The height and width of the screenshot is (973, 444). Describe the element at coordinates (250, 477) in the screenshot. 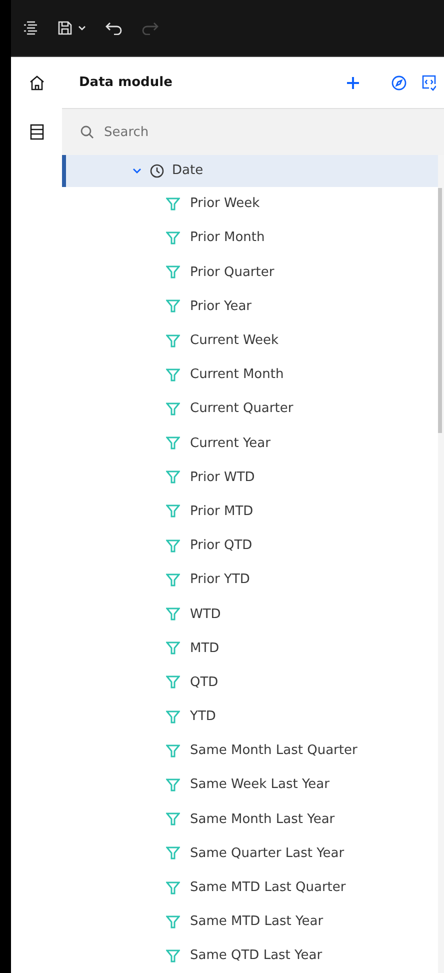

I see `tree-item: Prior WTD` at that location.